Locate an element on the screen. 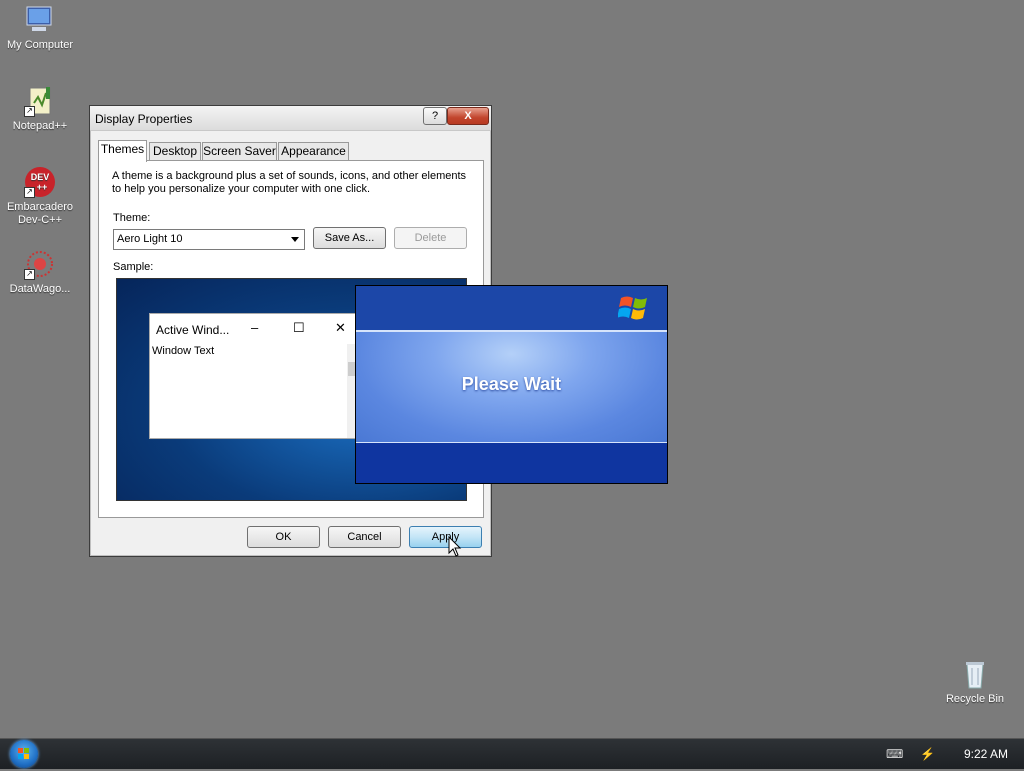 The height and width of the screenshot is (771, 1024). clock: 9:22 AM is located at coordinates (986, 754).